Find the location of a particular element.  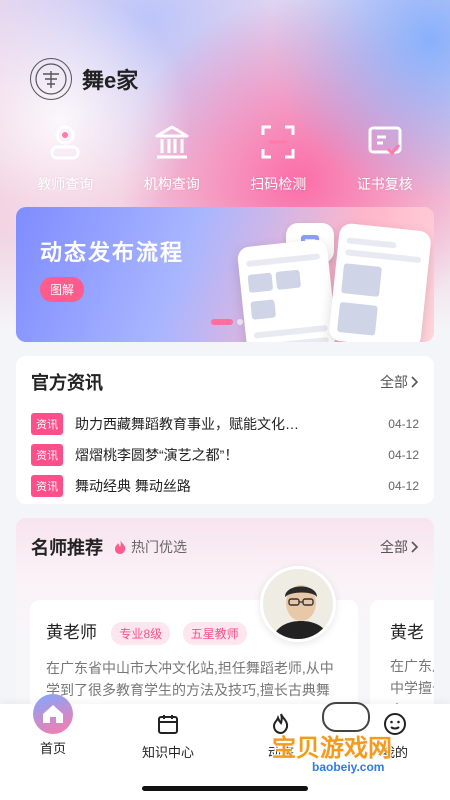

scan-icon is located at coordinates (278, 142).